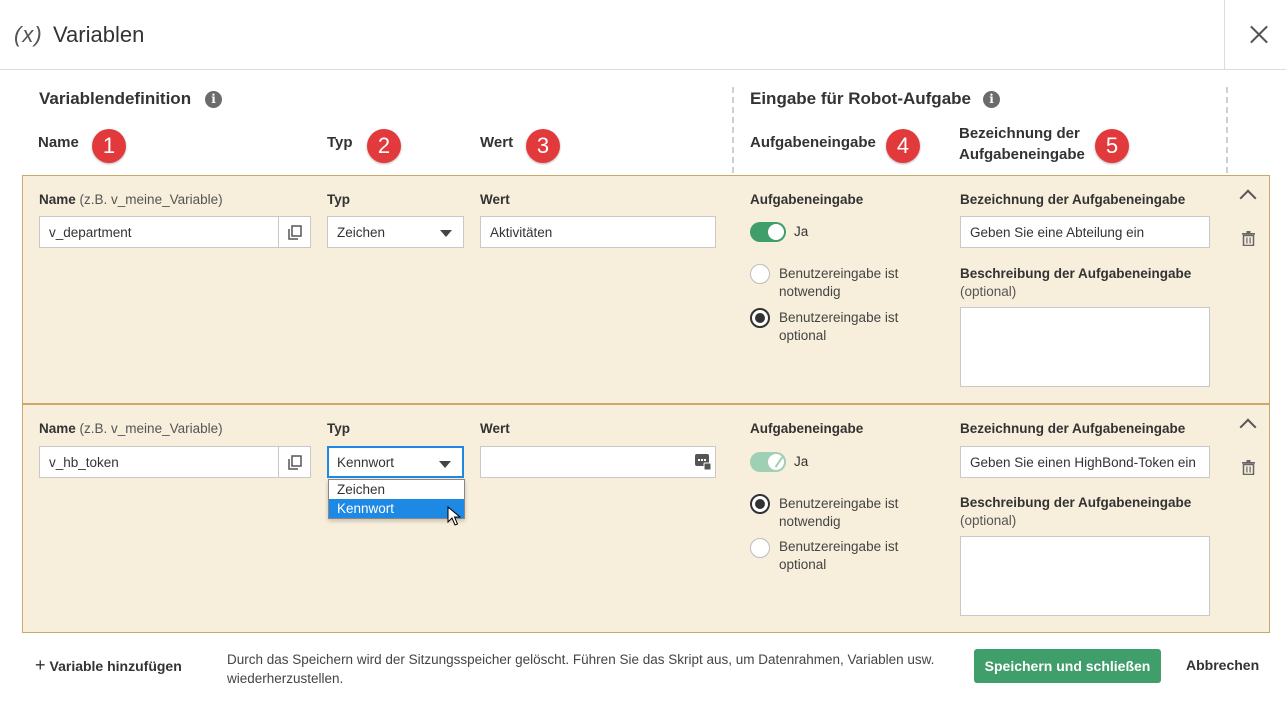 This screenshot has width=1286, height=706. I want to click on close-icon, so click(1259, 35).